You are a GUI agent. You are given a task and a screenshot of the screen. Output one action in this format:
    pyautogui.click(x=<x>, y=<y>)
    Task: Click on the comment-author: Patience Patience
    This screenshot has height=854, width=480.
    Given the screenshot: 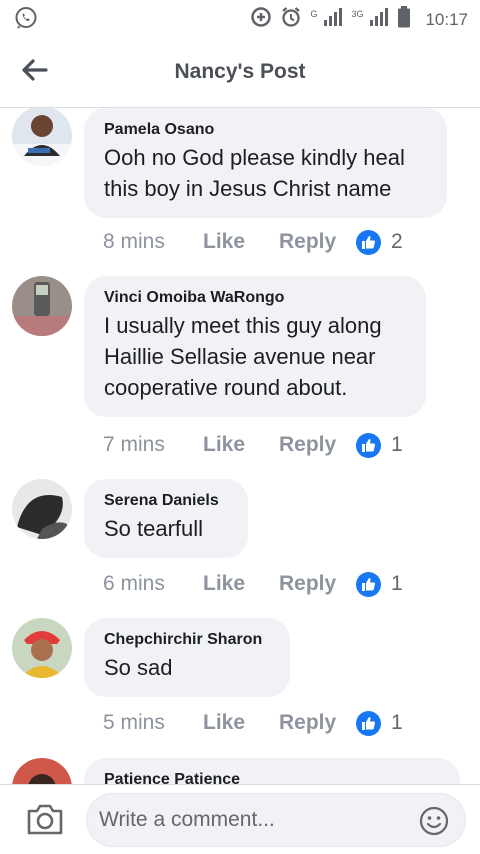 What is the action you would take?
    pyautogui.click(x=272, y=777)
    